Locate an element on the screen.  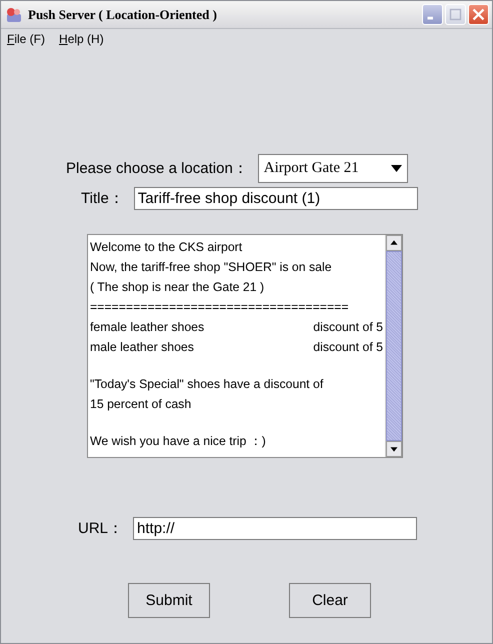
message-line: Now, the tariff-free shop "SHOER" is on sale is located at coordinates (211, 267).